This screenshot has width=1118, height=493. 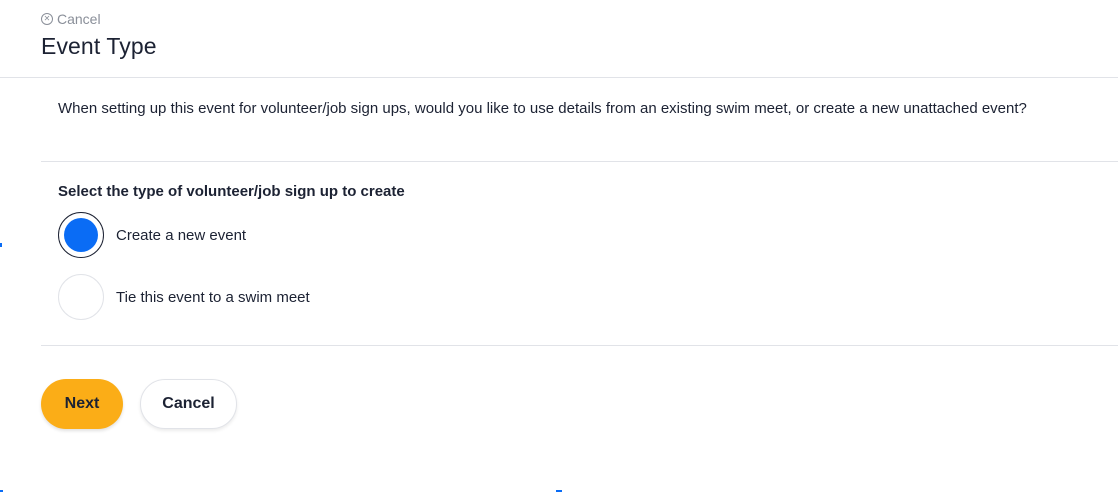 What do you see at coordinates (559, 77) in the screenshot?
I see `header-divider` at bounding box center [559, 77].